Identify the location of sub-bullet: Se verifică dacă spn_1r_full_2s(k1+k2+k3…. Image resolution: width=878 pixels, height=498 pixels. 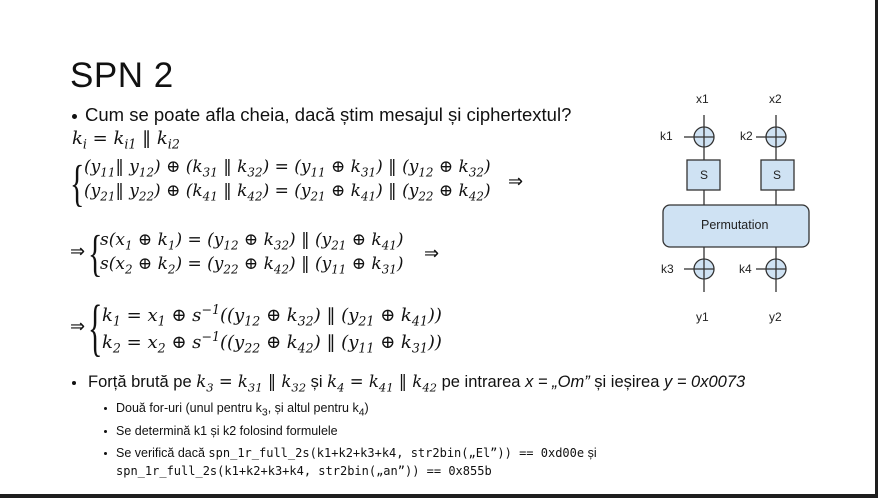
(350, 453).